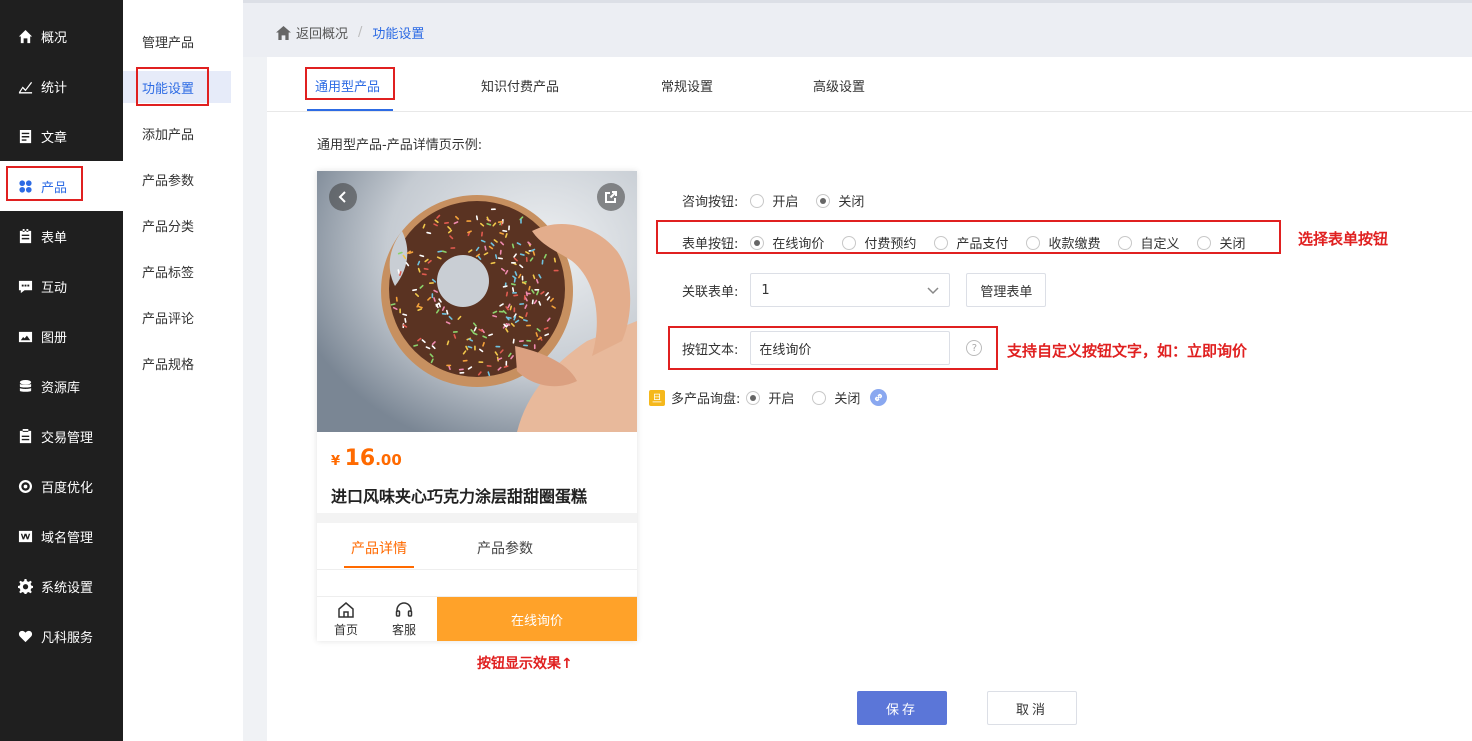  What do you see at coordinates (505, 548) in the screenshot?
I see `preview-tab-params: 产品参数` at bounding box center [505, 548].